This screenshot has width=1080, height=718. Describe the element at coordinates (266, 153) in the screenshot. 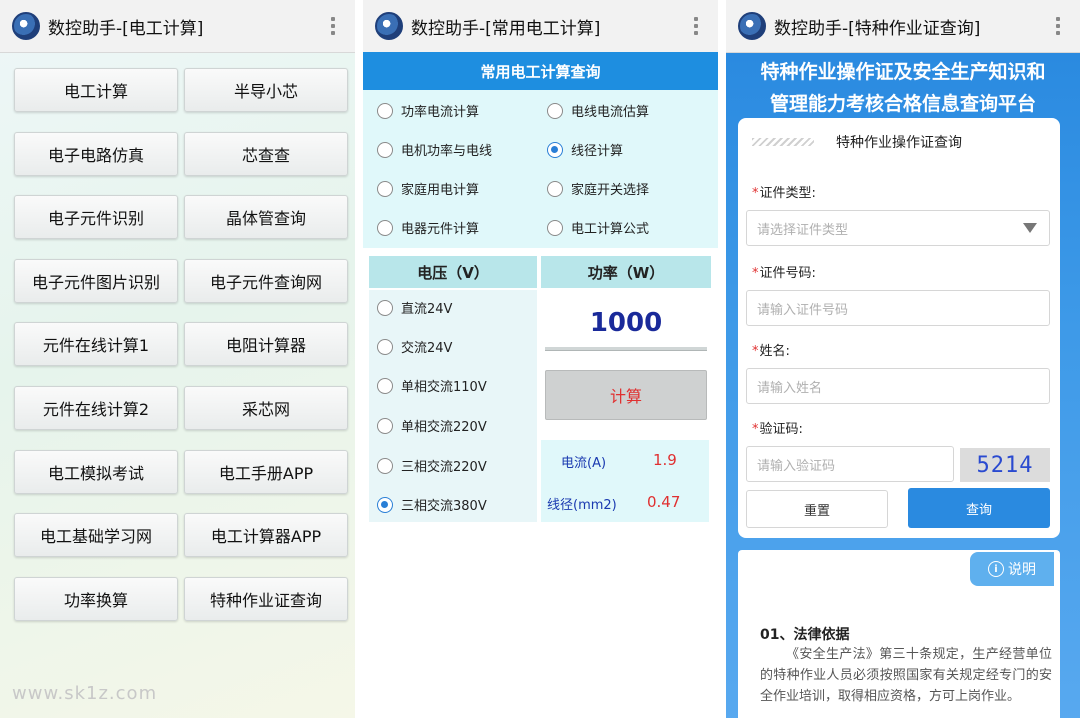

I see `menu-button: 芯查查` at that location.